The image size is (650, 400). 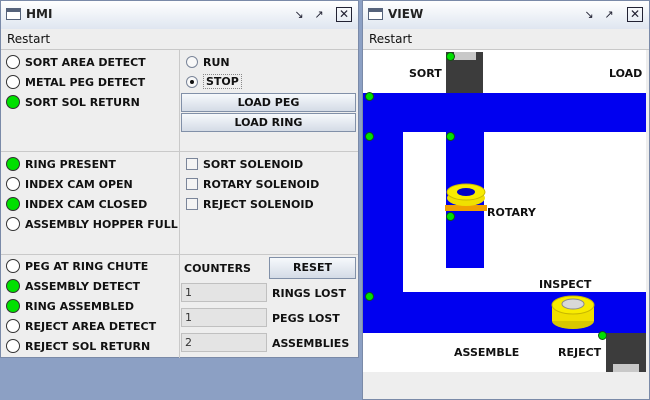 I want to click on rings-lost-label: RINGS LOST, so click(x=309, y=293).